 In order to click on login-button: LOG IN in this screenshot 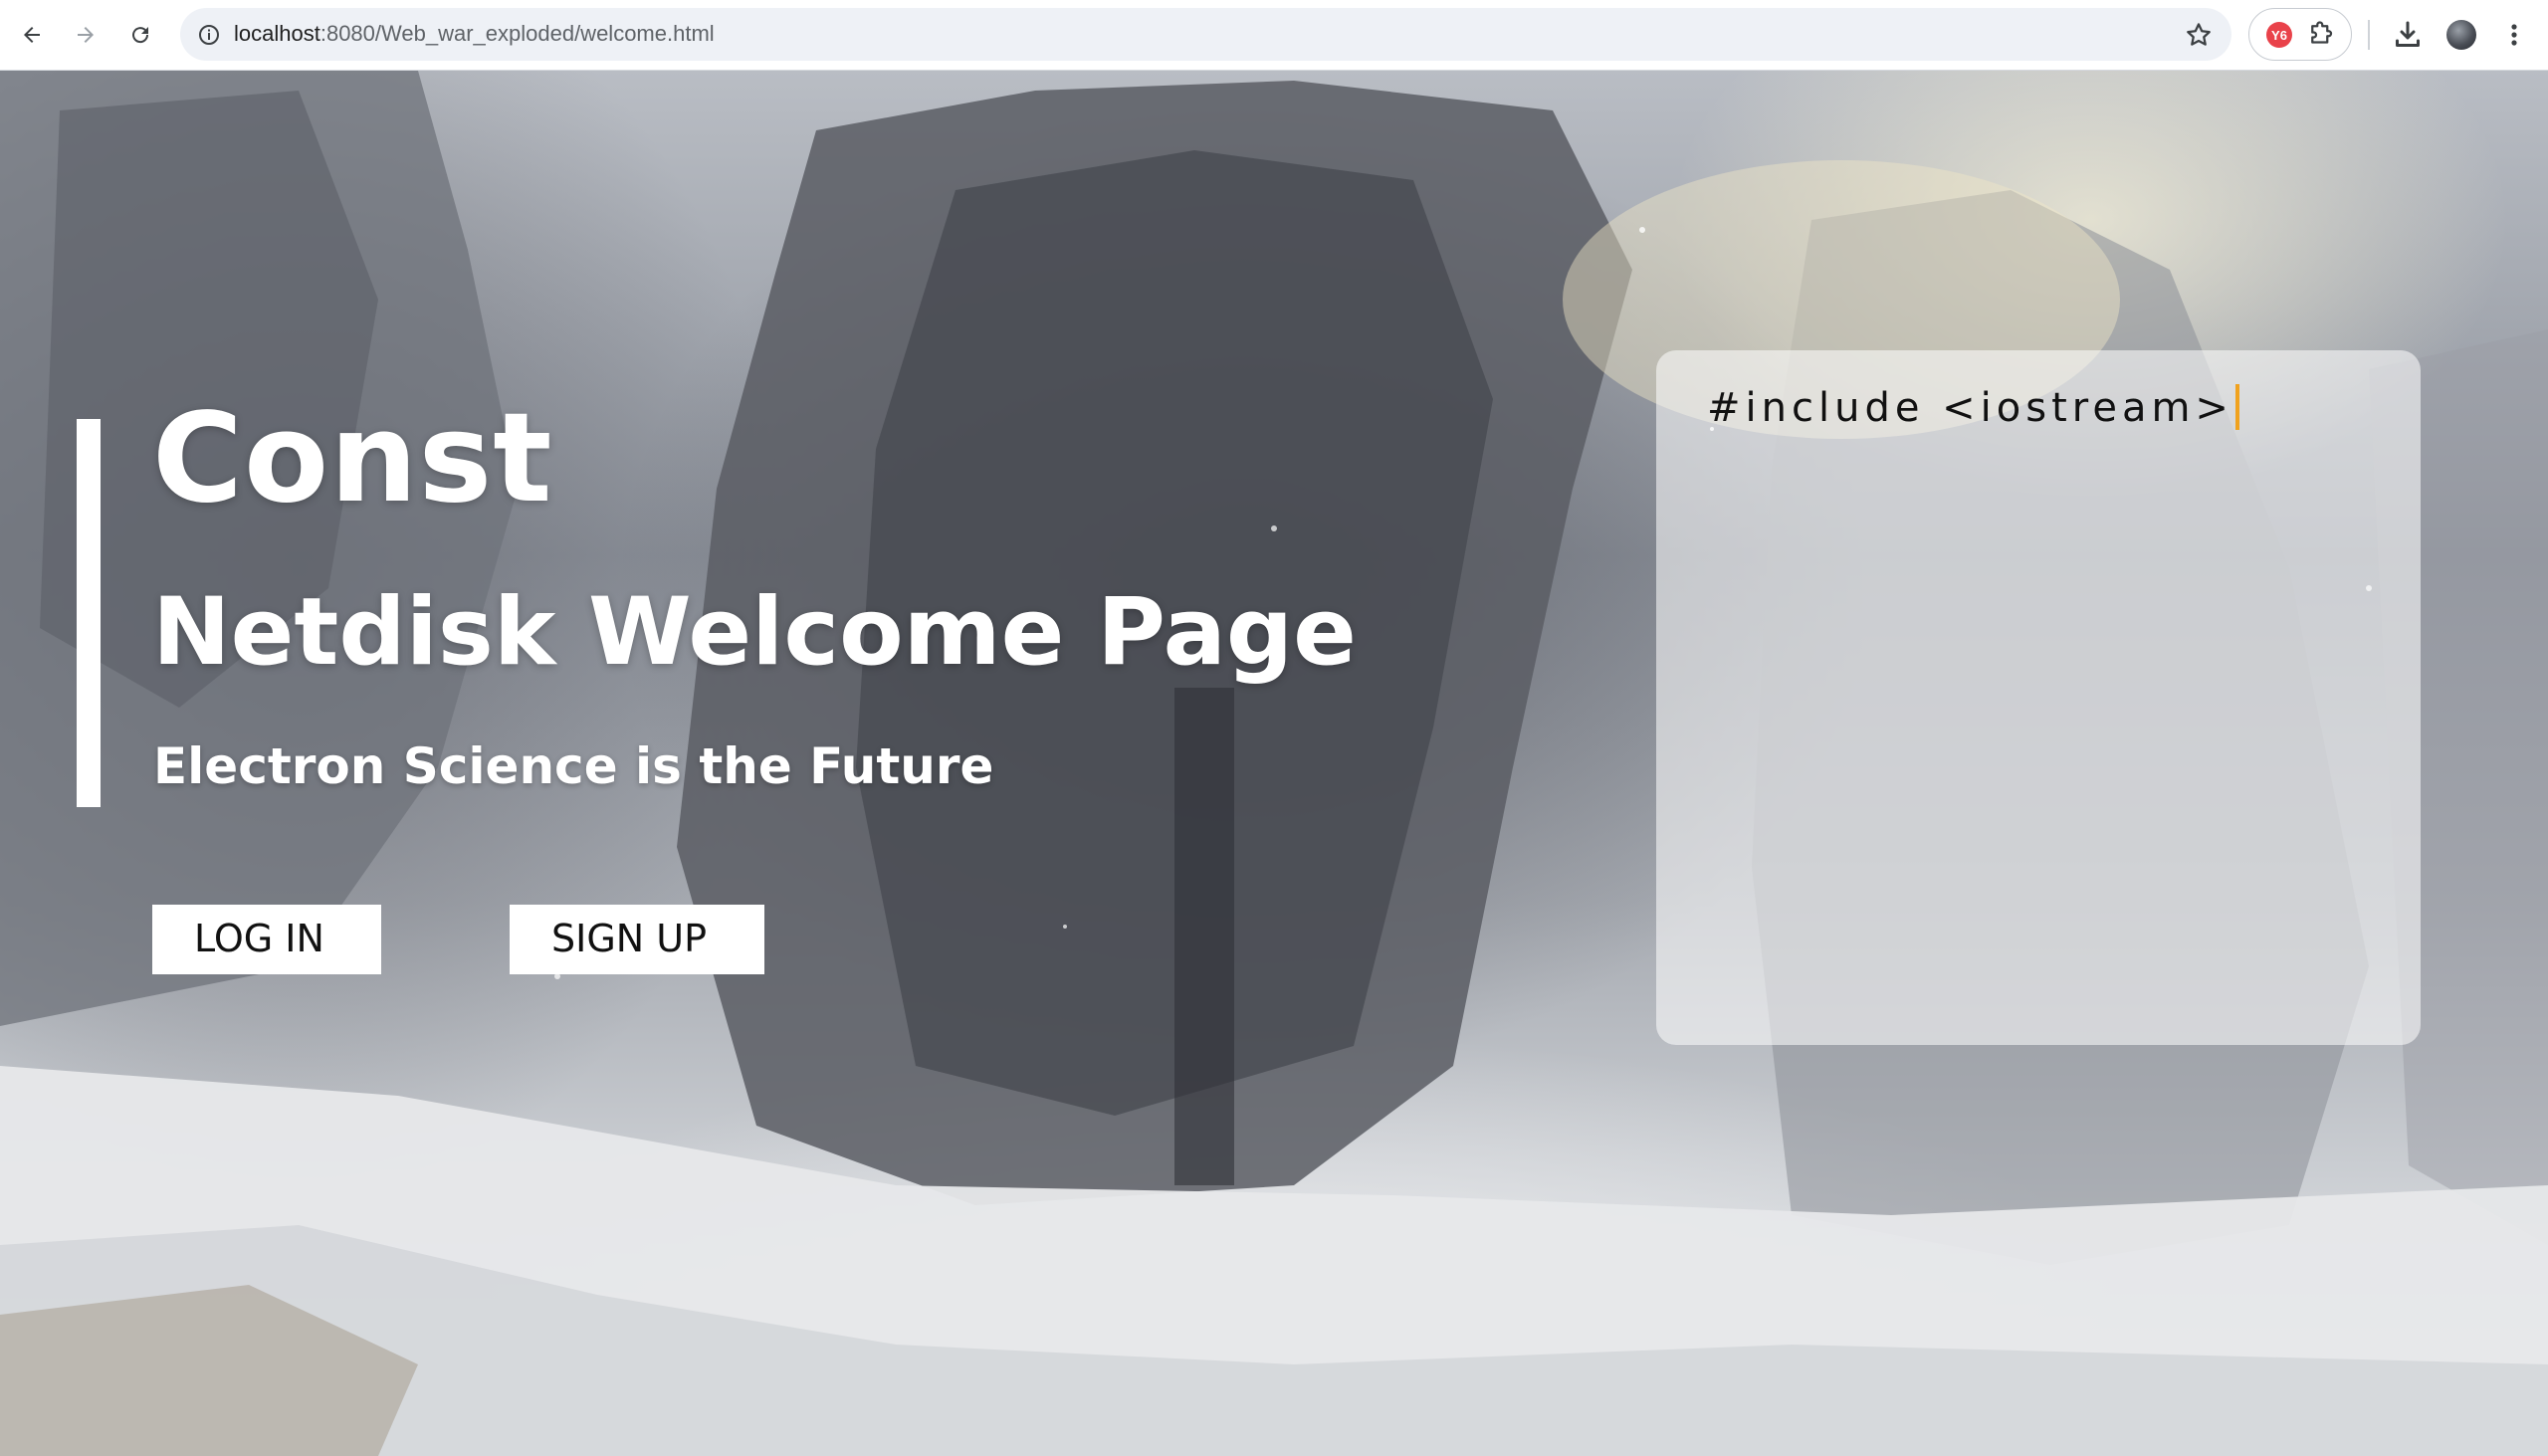, I will do `click(266, 939)`.